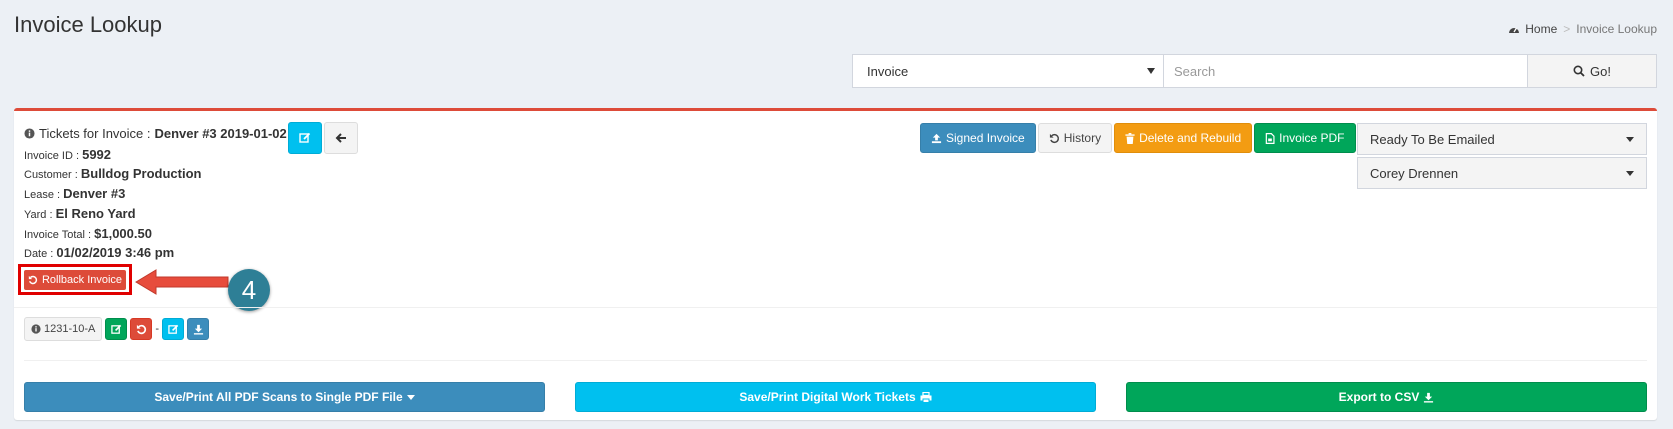 The image size is (1673, 429). Describe the element at coordinates (88, 24) in the screenshot. I see `page-title: Invoice Lookup` at that location.